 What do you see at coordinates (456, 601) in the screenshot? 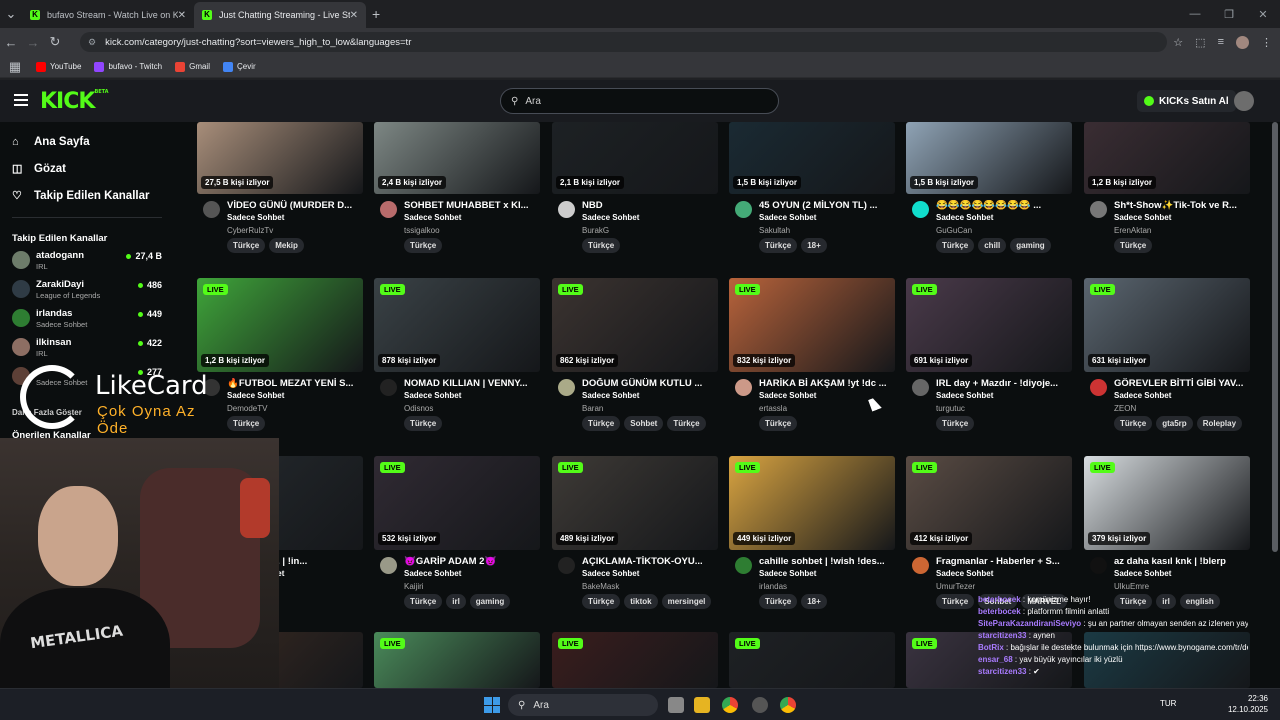
I see `tag-pill: irl` at bounding box center [456, 601].